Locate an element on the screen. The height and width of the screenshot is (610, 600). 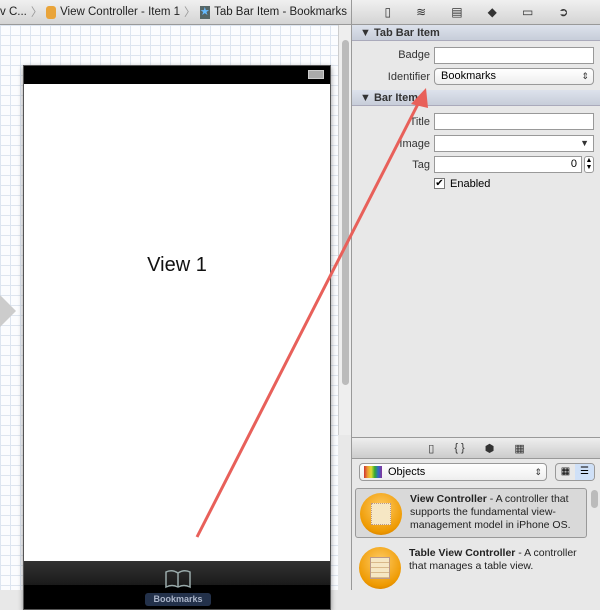
tag-stepper: ▲ ▼ is located at coordinates (589, 164).